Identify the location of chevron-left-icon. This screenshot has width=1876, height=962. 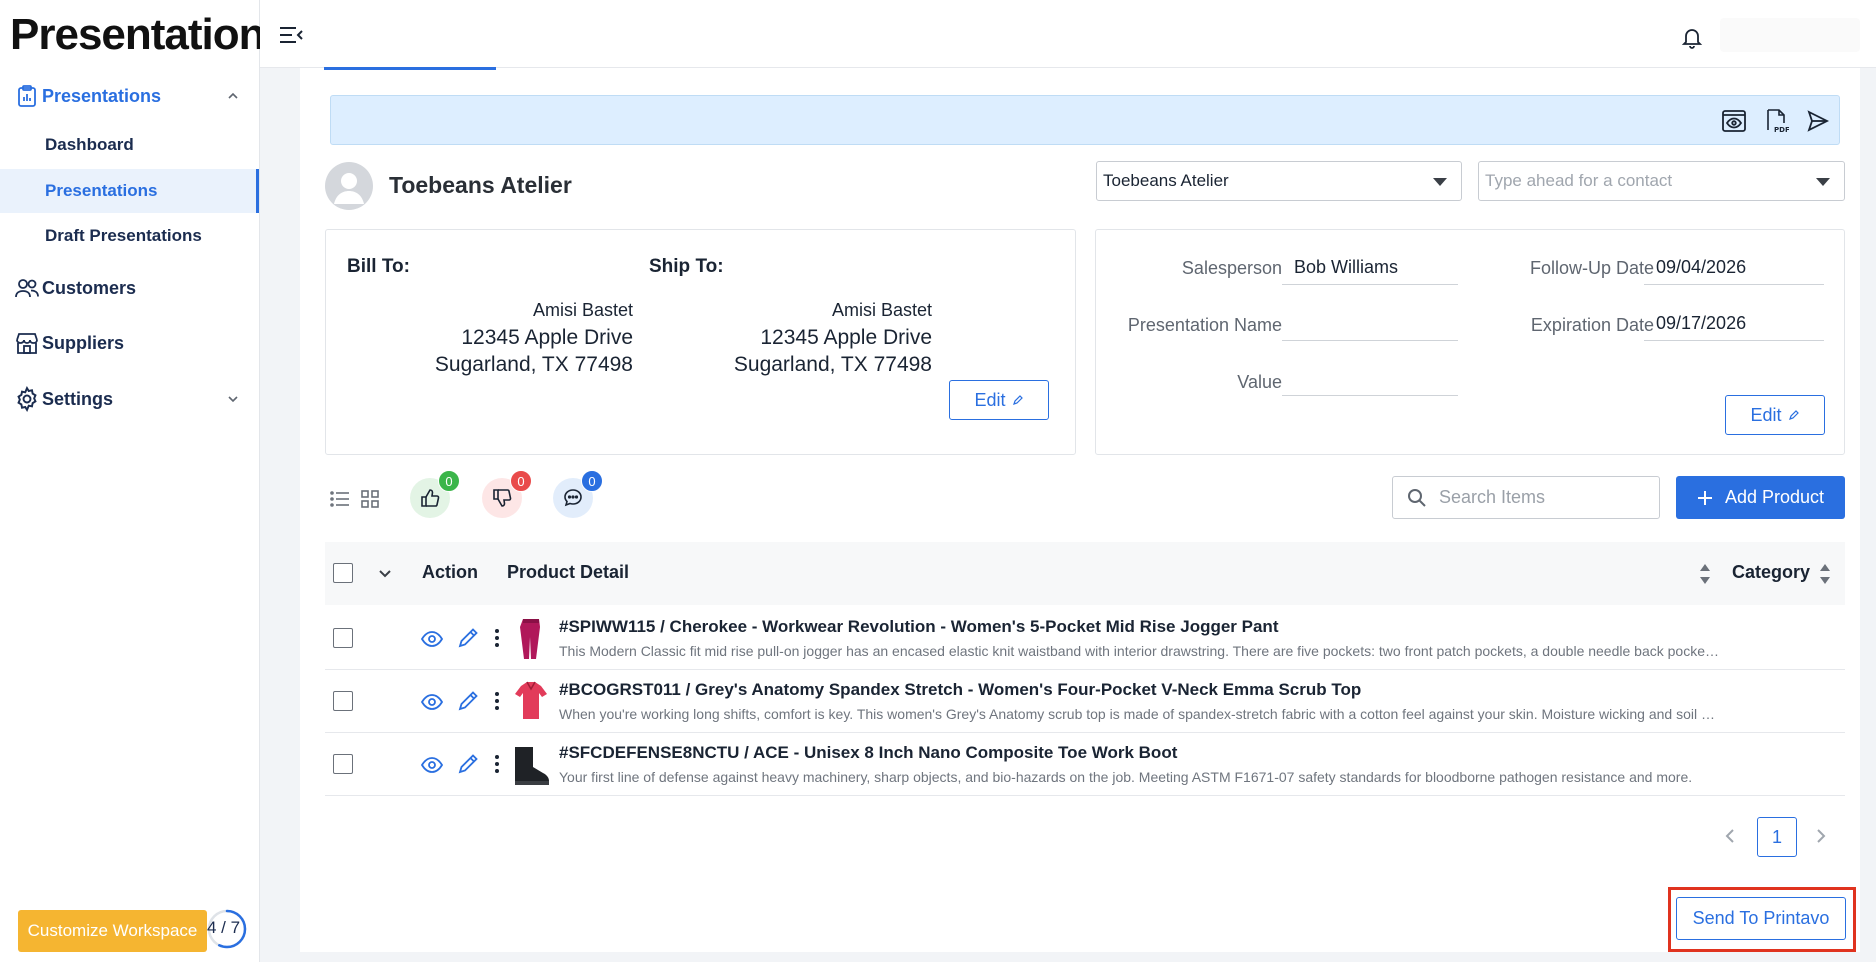
(1729, 836).